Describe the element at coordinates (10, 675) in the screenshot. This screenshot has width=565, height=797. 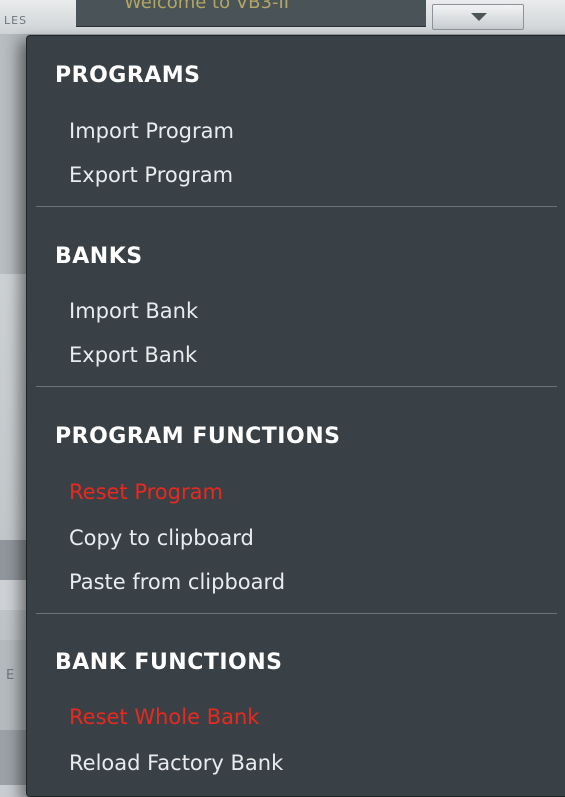
I see `host-side-label: E` at that location.